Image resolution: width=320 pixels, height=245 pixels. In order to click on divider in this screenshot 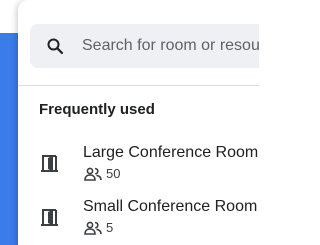, I will do `click(138, 85)`.